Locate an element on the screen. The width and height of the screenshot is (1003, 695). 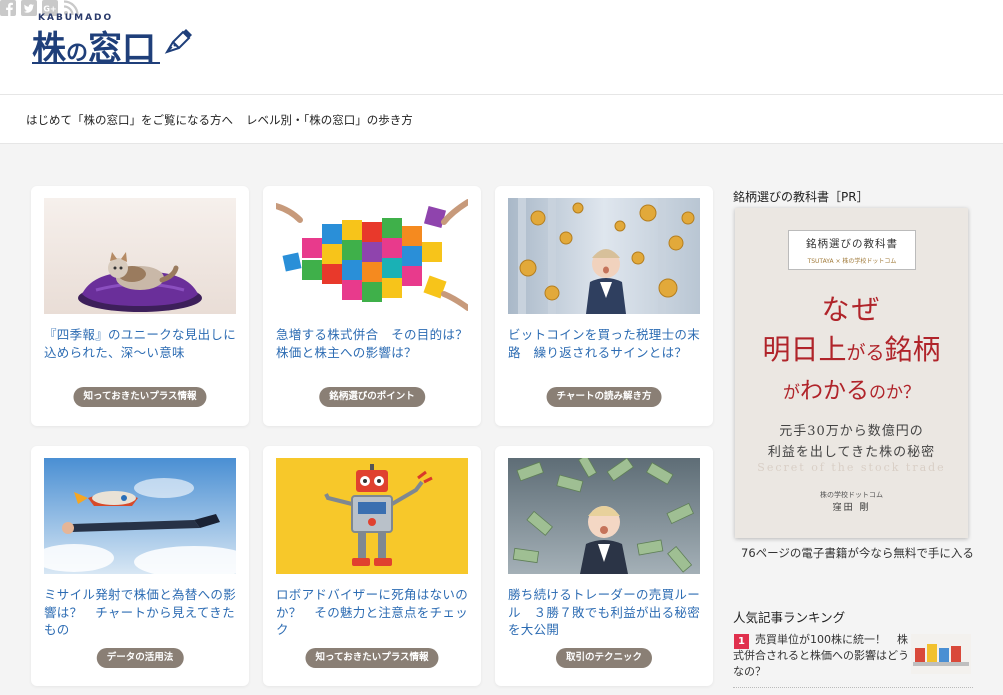
book-subtitle-2: 利益を出してきた株の秘密 is located at coordinates (851, 452).